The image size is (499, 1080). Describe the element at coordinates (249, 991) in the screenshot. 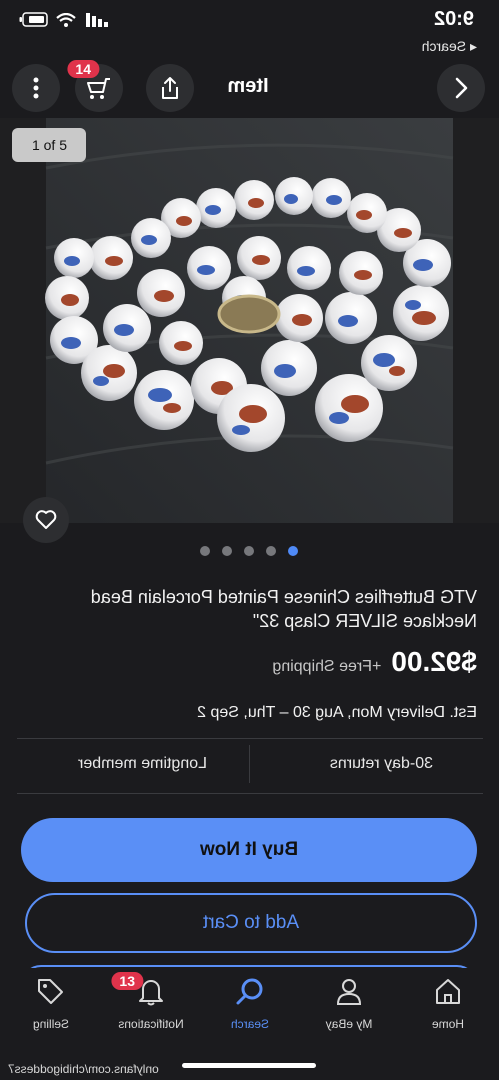

I see `search-icon` at that location.